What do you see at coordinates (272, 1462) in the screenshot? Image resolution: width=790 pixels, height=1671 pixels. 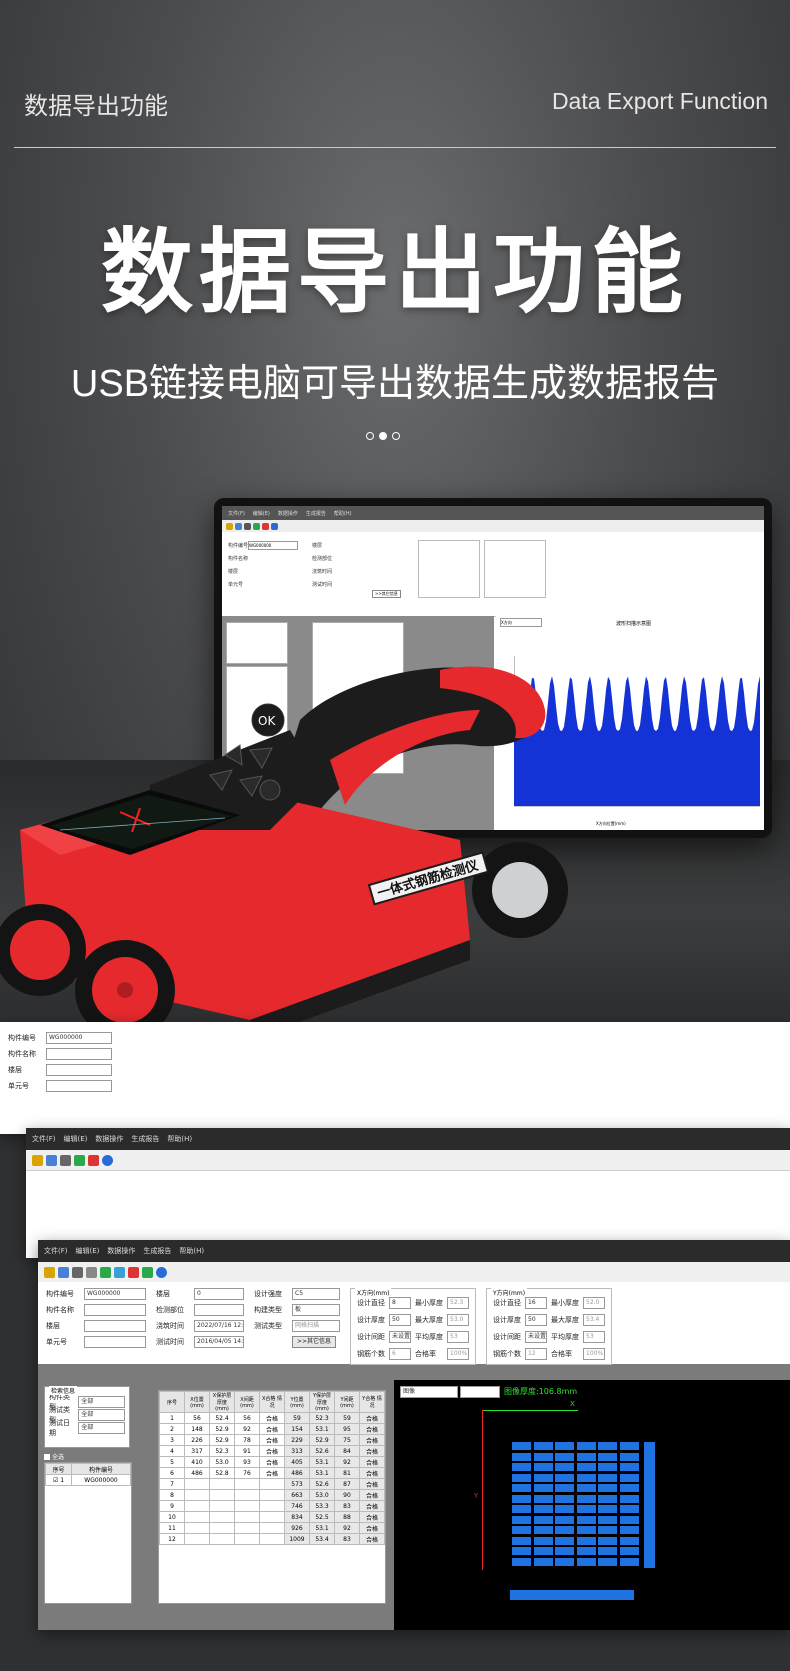 I see `table-row: 5 410 53.0 93 合格 405 53.1 92 合格` at bounding box center [272, 1462].